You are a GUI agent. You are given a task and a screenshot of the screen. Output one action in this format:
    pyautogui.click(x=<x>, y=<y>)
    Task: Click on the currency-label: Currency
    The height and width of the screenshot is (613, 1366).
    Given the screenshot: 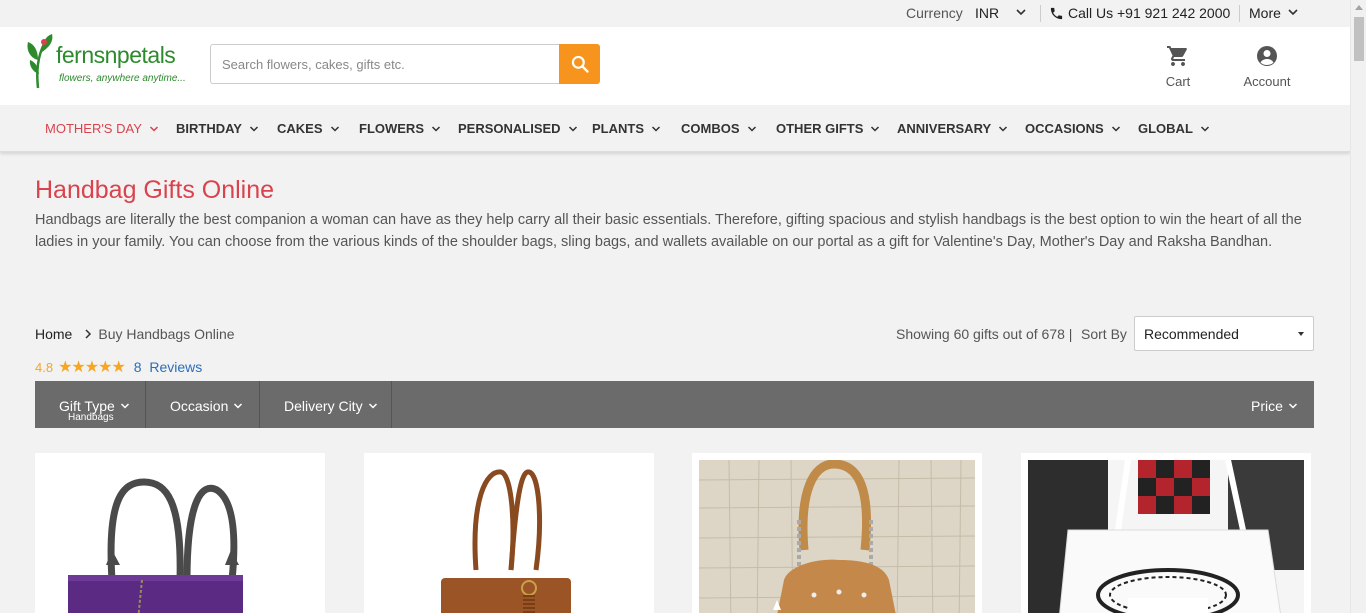 What is the action you would take?
    pyautogui.click(x=934, y=13)
    